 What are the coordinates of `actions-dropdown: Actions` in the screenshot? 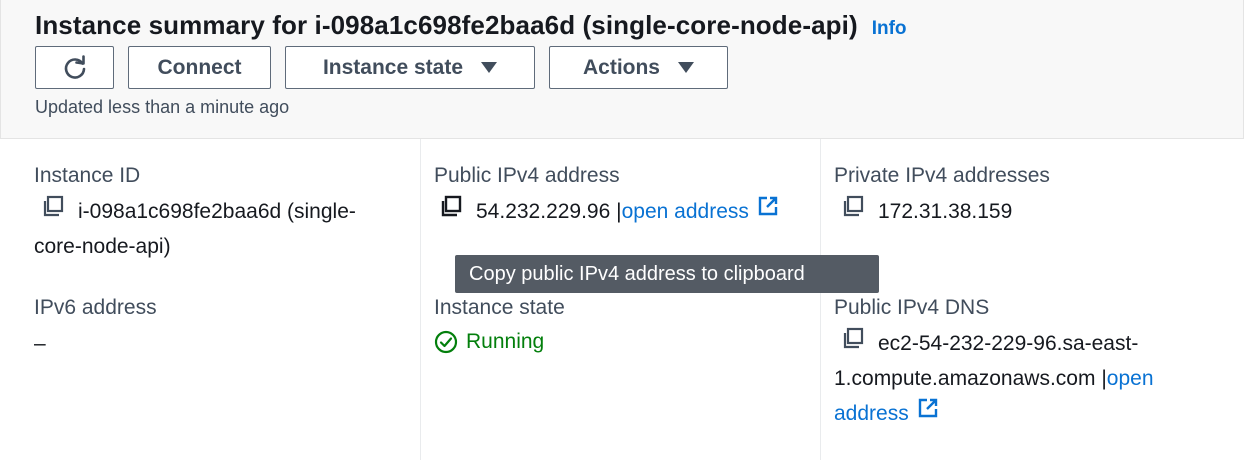 It's located at (638, 67).